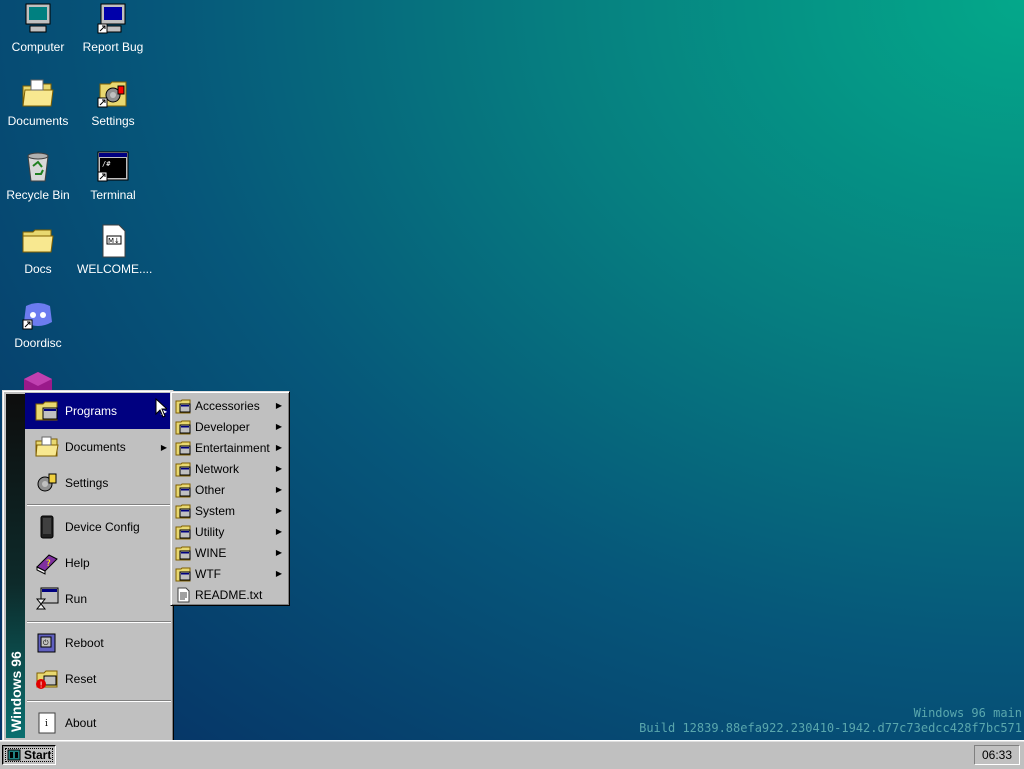 The width and height of the screenshot is (1024, 769). I want to click on reboot-icon: ⏻, so click(46, 643).